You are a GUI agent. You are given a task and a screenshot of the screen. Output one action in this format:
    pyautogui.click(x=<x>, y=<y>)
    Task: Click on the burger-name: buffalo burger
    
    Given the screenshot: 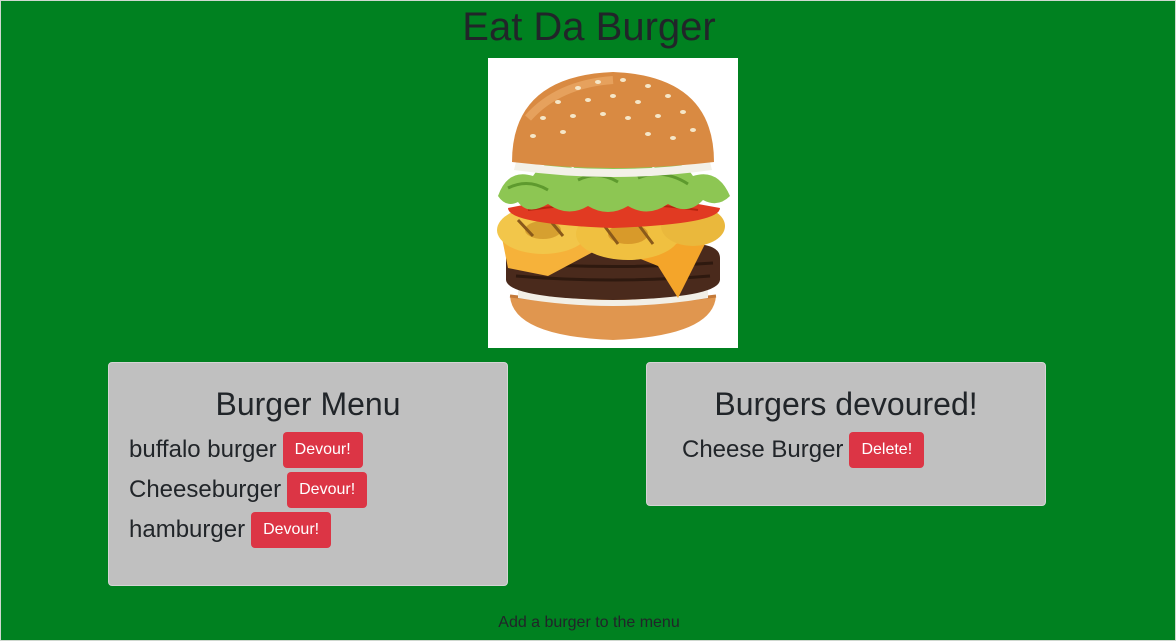 What is the action you would take?
    pyautogui.click(x=203, y=449)
    